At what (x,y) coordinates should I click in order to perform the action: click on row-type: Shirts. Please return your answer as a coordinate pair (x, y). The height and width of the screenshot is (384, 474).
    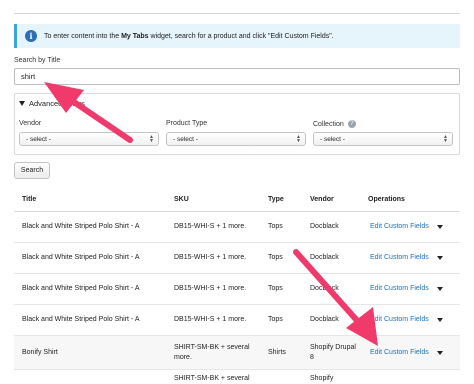
    Looking at the image, I should click on (277, 352).